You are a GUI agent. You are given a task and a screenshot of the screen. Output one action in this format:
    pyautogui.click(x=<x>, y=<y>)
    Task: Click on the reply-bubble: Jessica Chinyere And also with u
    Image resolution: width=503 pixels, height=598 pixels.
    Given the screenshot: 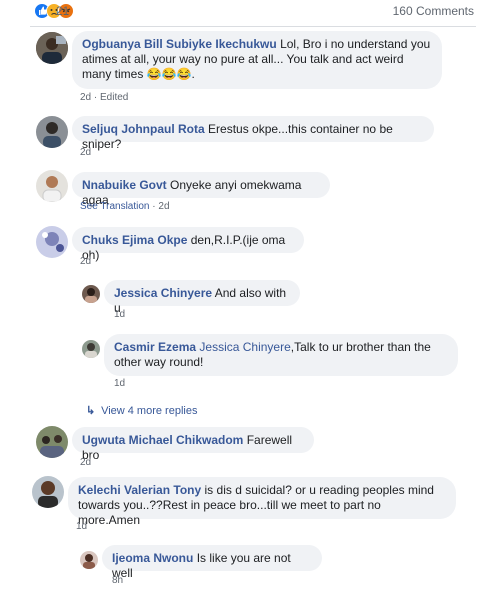 What is the action you would take?
    pyautogui.click(x=202, y=297)
    